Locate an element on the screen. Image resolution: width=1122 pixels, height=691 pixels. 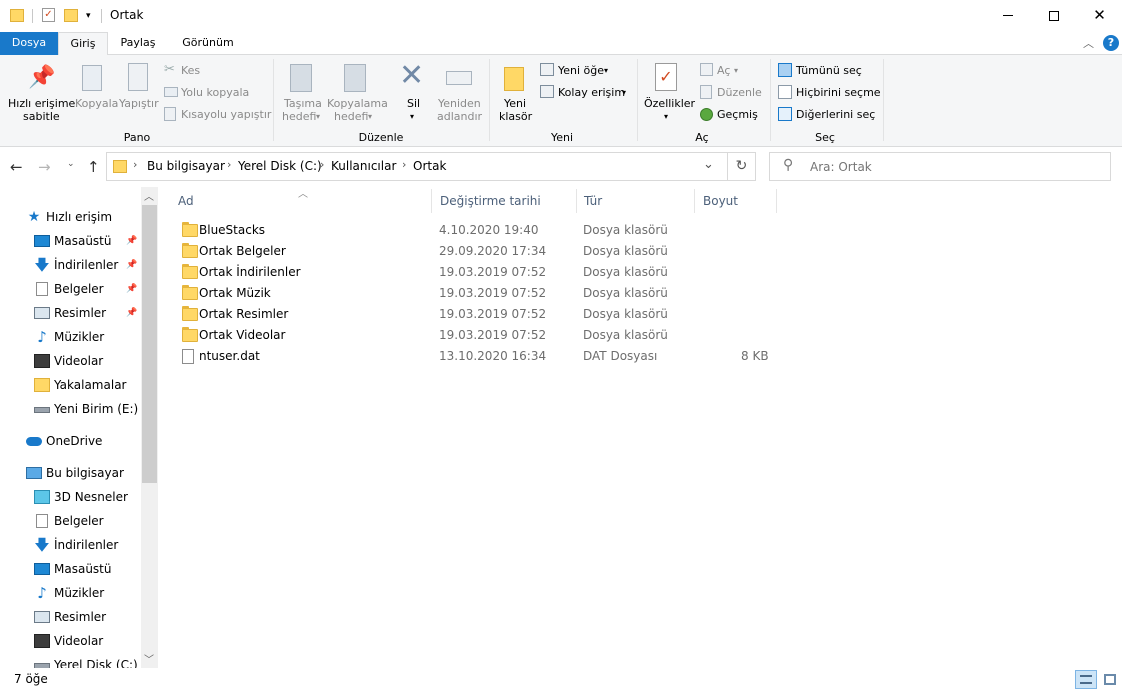
sidebar-item-quick-0: Masaüstü 📌 is located at coordinates (70, 241).